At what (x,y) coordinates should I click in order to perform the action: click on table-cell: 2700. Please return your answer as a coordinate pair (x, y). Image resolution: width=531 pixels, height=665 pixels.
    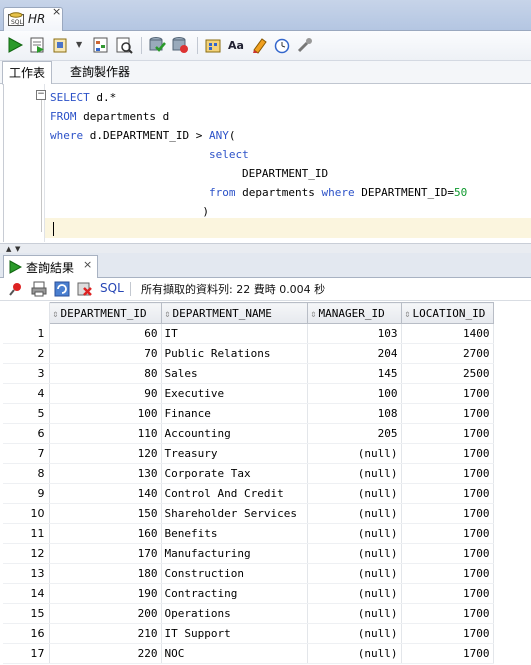
    Looking at the image, I should click on (447, 353).